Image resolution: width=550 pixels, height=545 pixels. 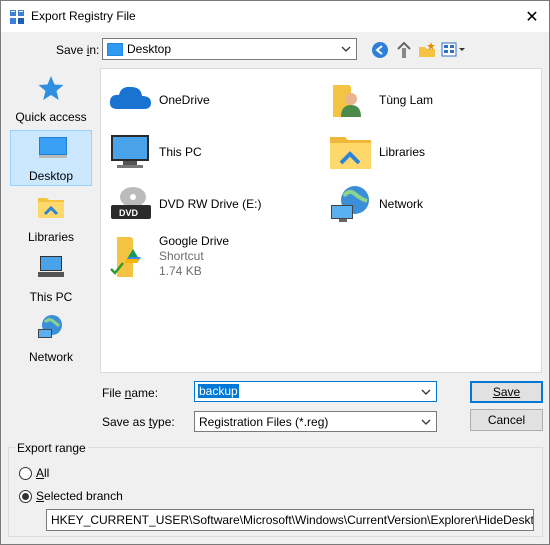 What do you see at coordinates (402, 152) in the screenshot?
I see `item-name: Libraries` at bounding box center [402, 152].